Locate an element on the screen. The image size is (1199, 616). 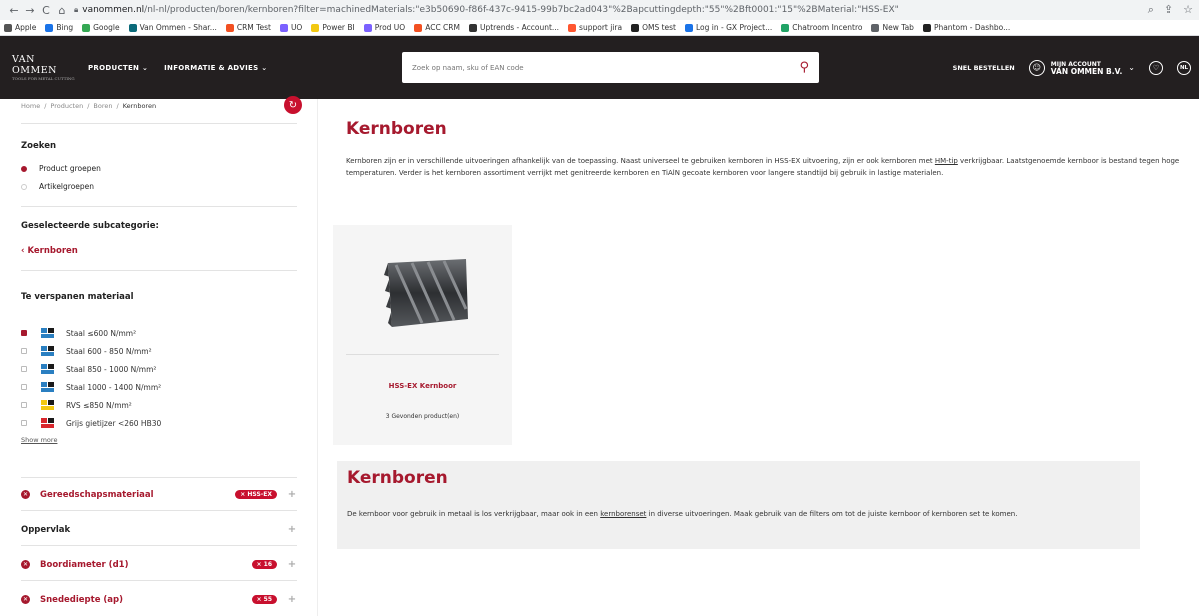
back-to-category-link: ‹ Kernboren is located at coordinates (49, 251).